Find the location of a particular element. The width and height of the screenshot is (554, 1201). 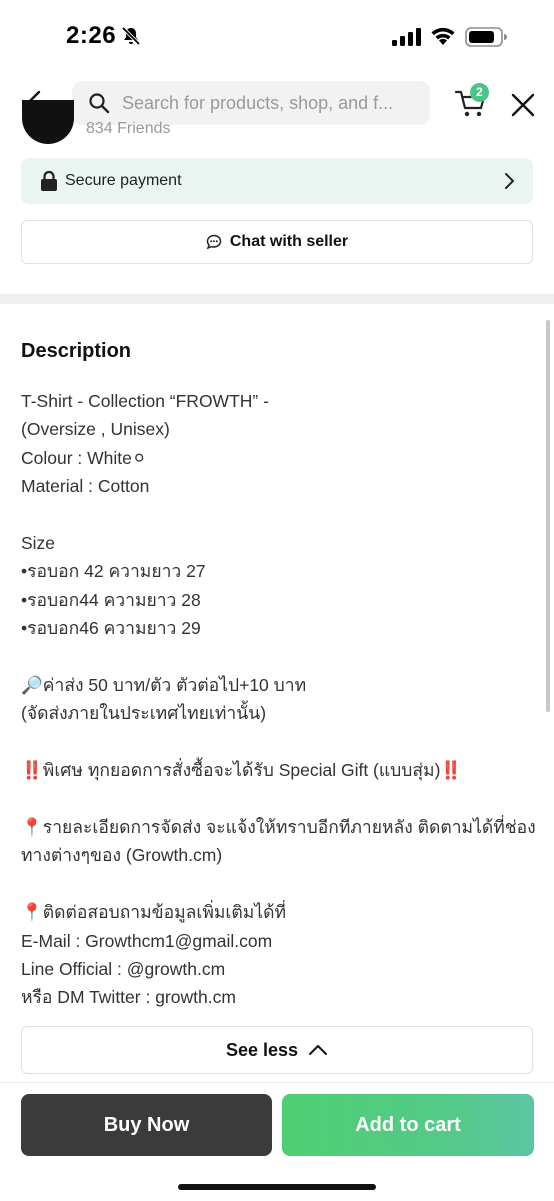

status-bar: 2:26 is located at coordinates (277, 38).